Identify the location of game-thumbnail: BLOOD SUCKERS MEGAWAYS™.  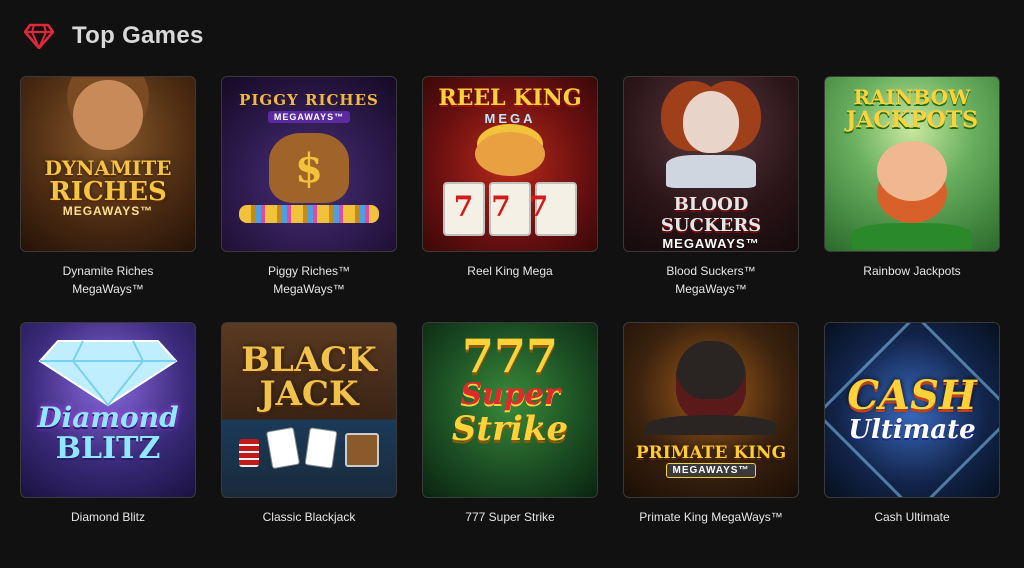
(711, 164).